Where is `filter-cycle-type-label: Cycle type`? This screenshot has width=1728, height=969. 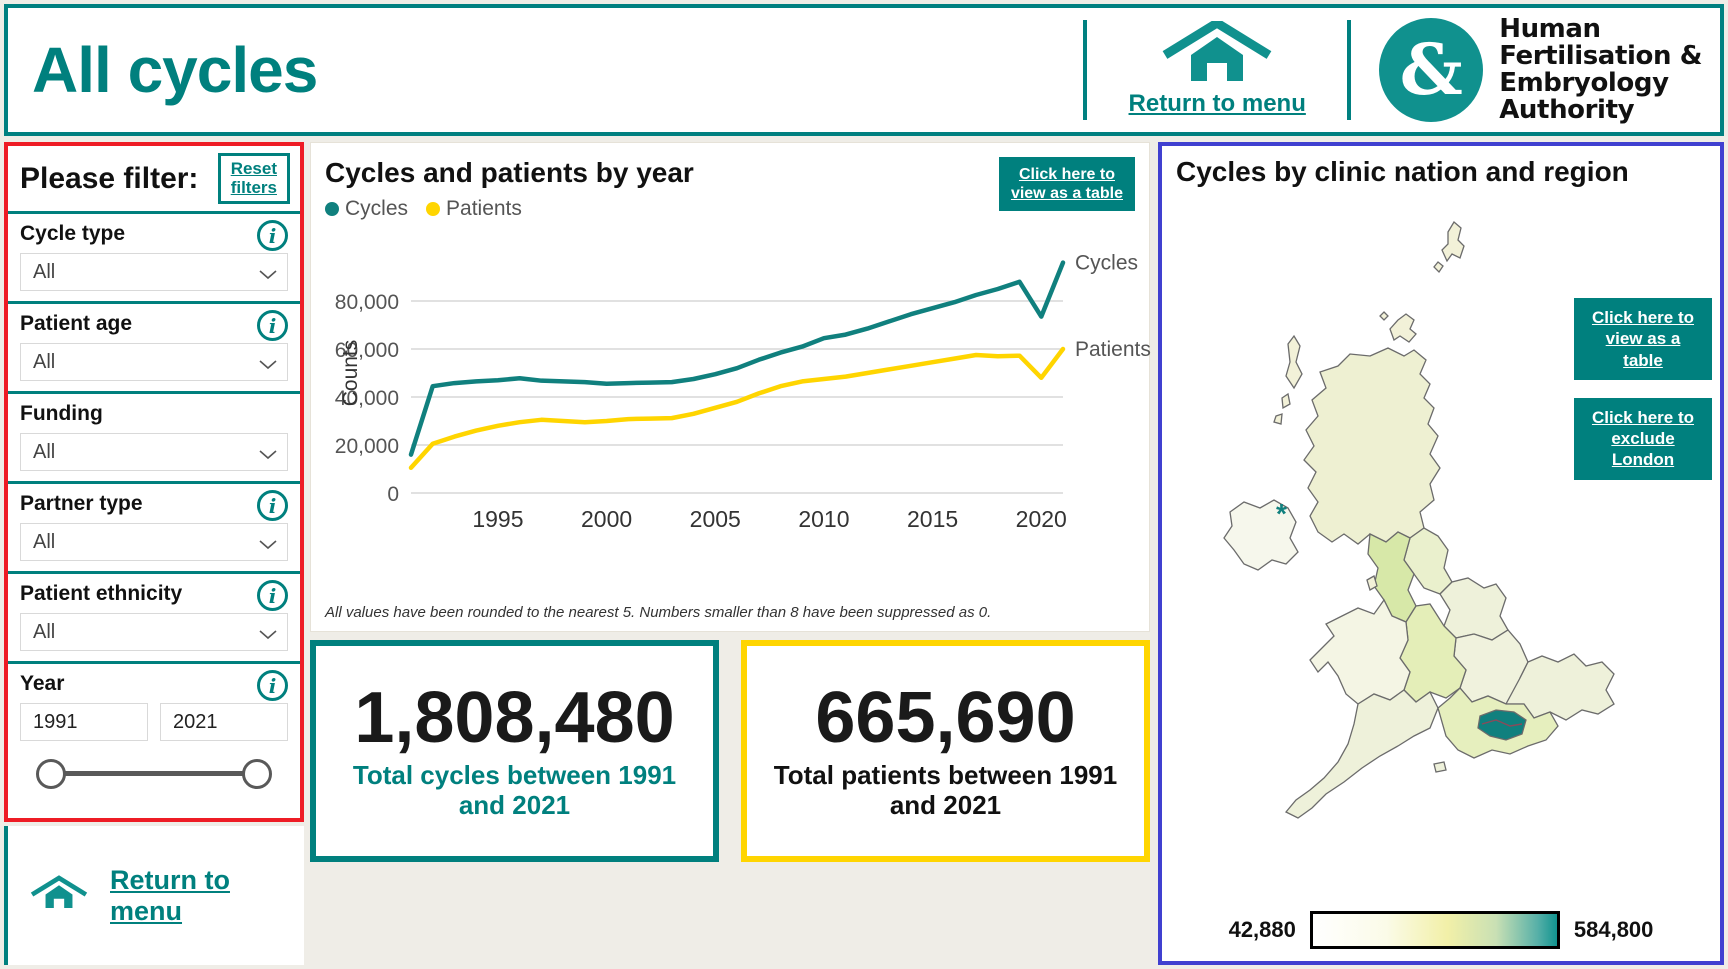 filter-cycle-type-label: Cycle type is located at coordinates (73, 233).